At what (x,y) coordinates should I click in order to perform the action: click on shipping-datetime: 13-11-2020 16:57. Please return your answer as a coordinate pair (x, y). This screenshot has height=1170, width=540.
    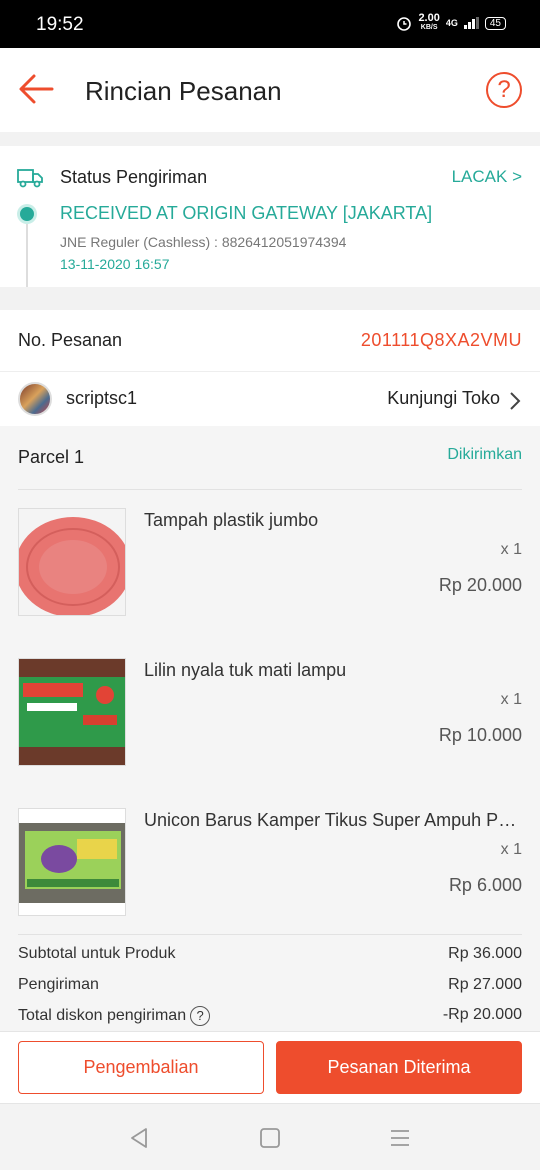
    Looking at the image, I should click on (115, 264).